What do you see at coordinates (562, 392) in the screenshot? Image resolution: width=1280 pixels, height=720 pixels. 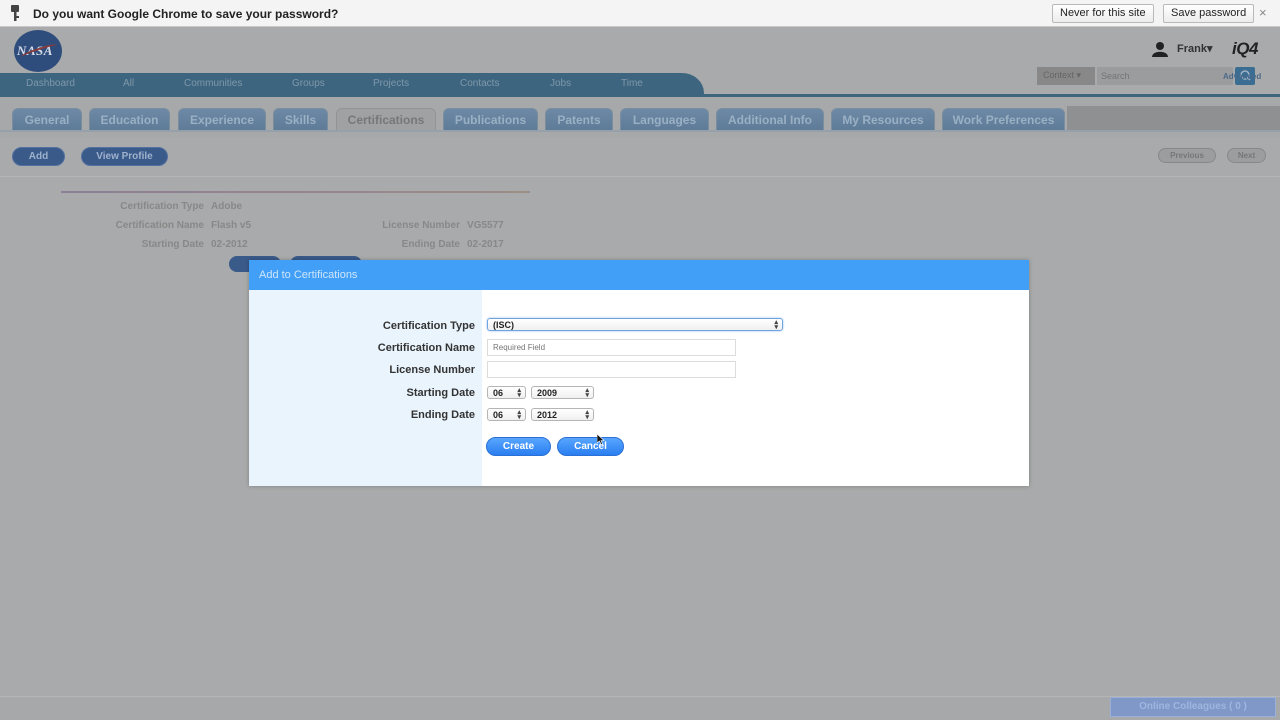 I see `starting-year-select: 2009 ▴ ▾` at bounding box center [562, 392].